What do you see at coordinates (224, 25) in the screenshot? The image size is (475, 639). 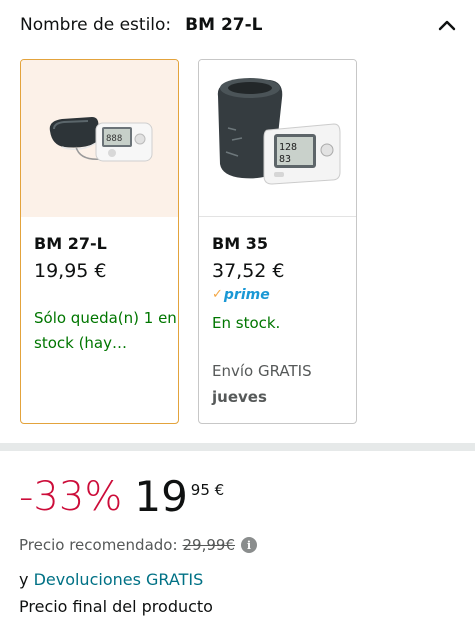 I see `selected-style-value: BM 27-L` at bounding box center [224, 25].